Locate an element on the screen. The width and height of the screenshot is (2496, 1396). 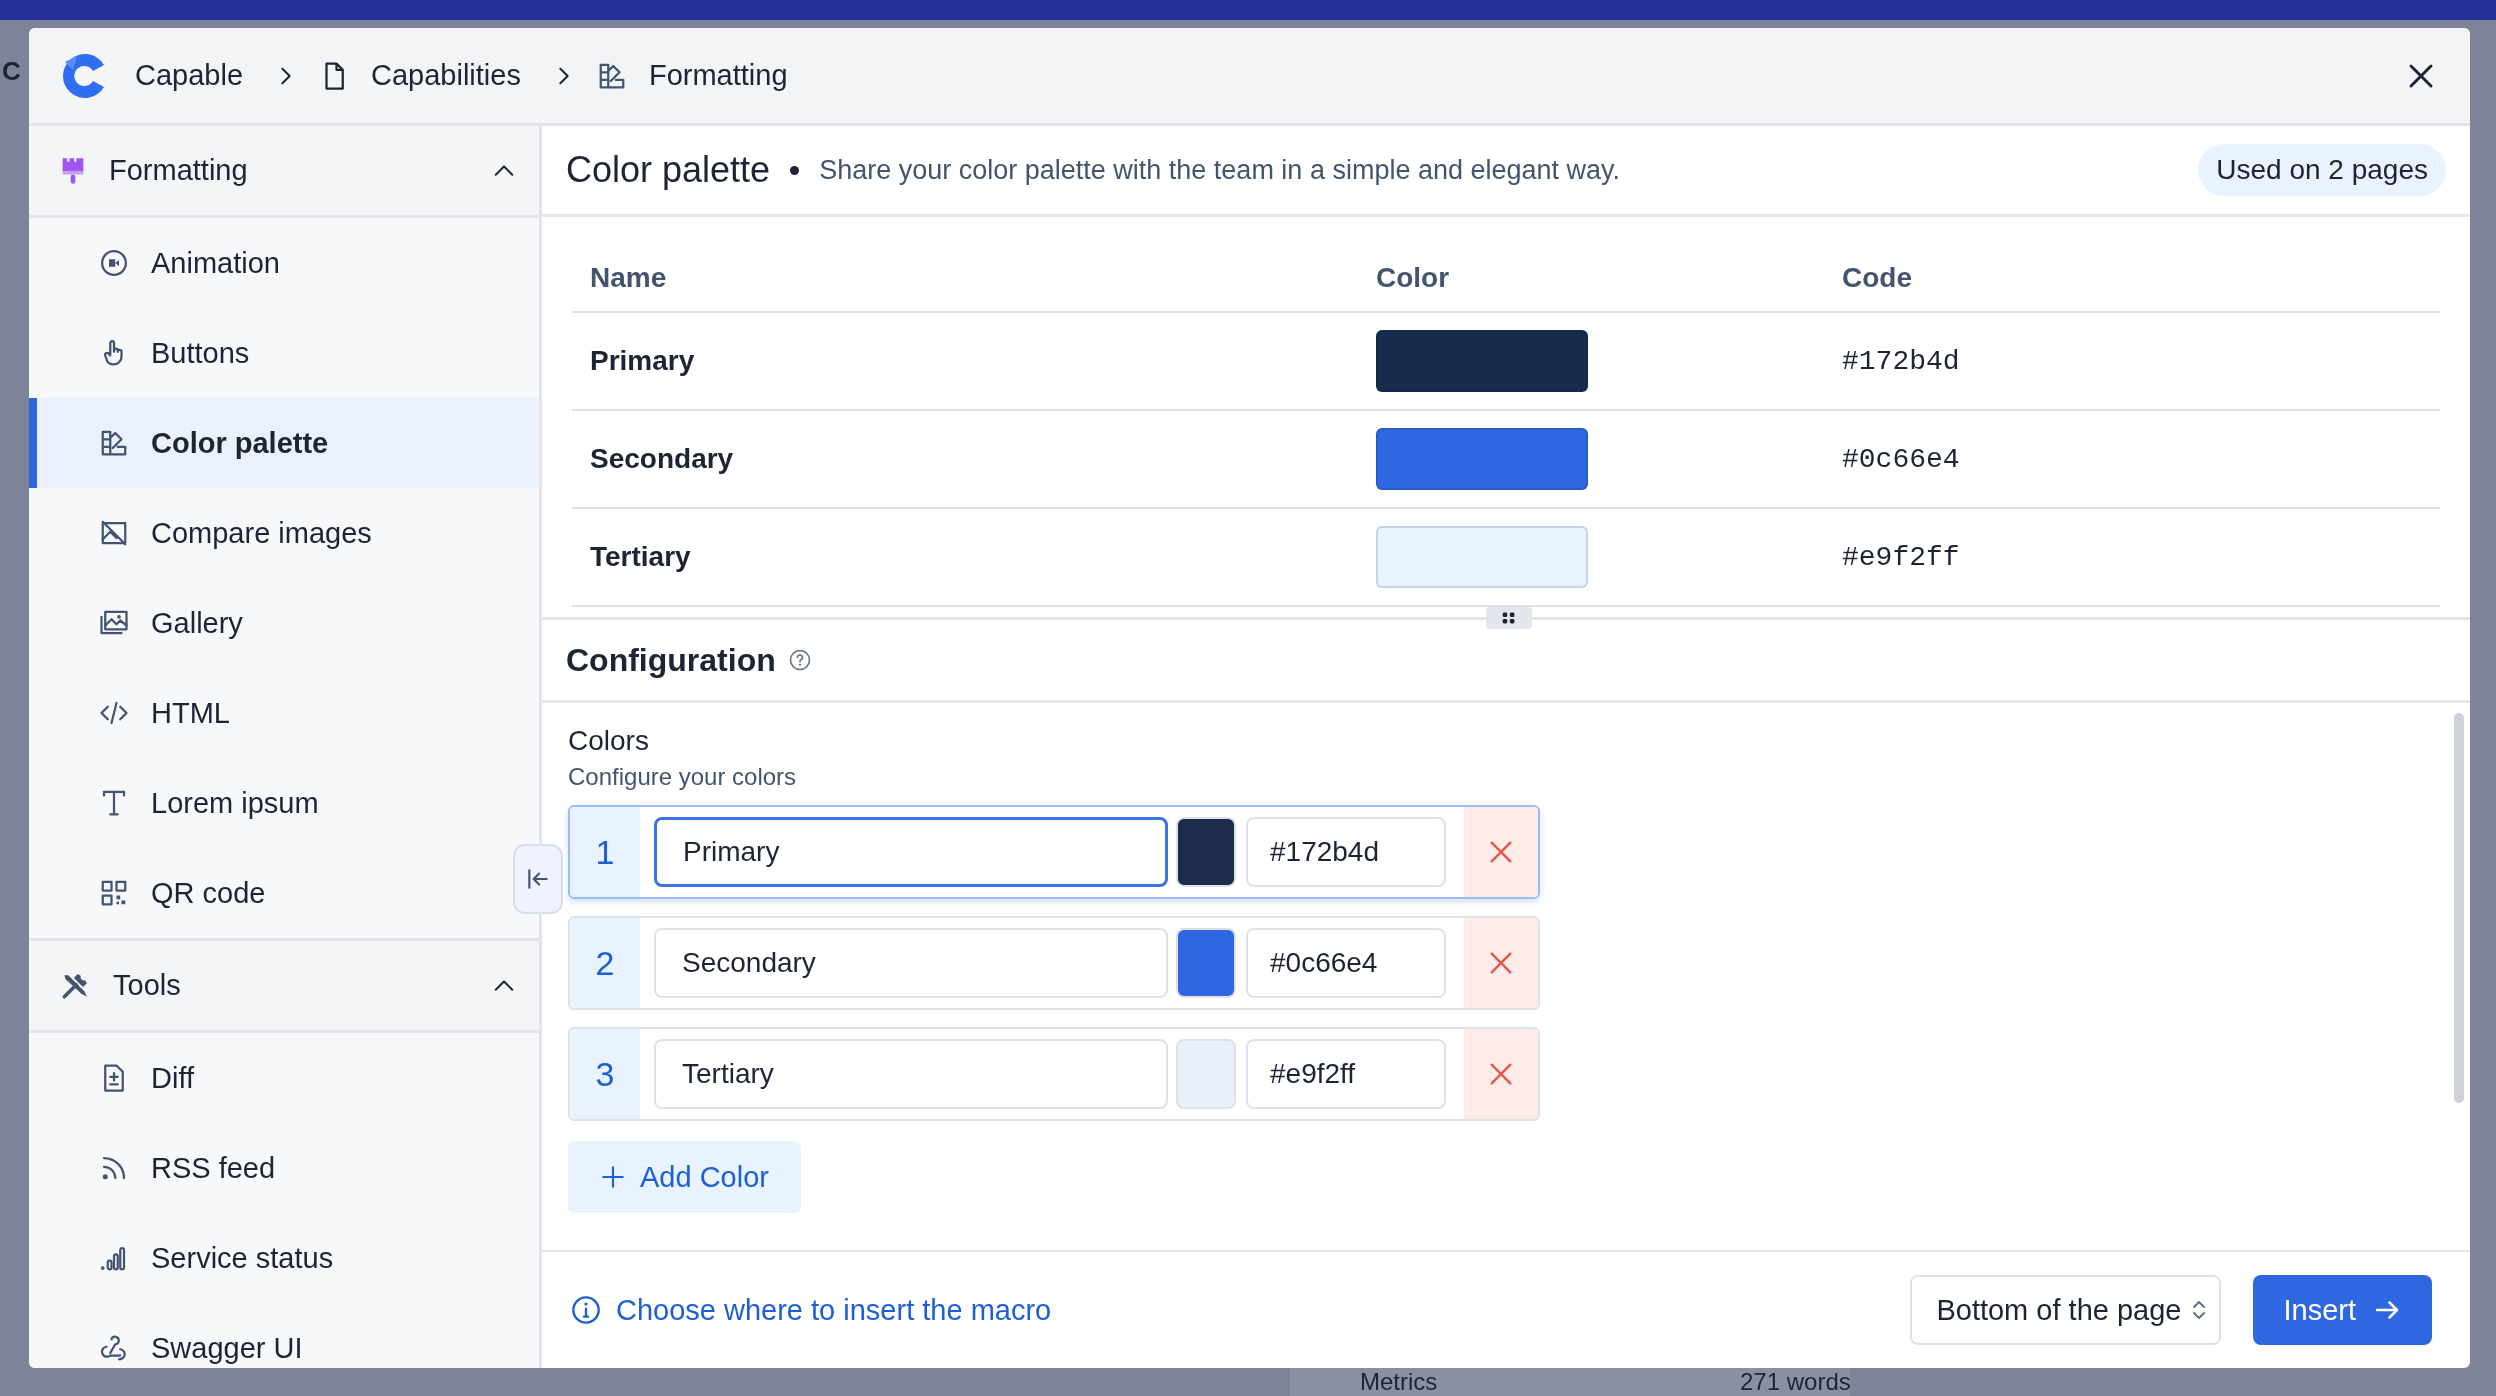
hex-input: #e9f2ff is located at coordinates (1346, 1074).